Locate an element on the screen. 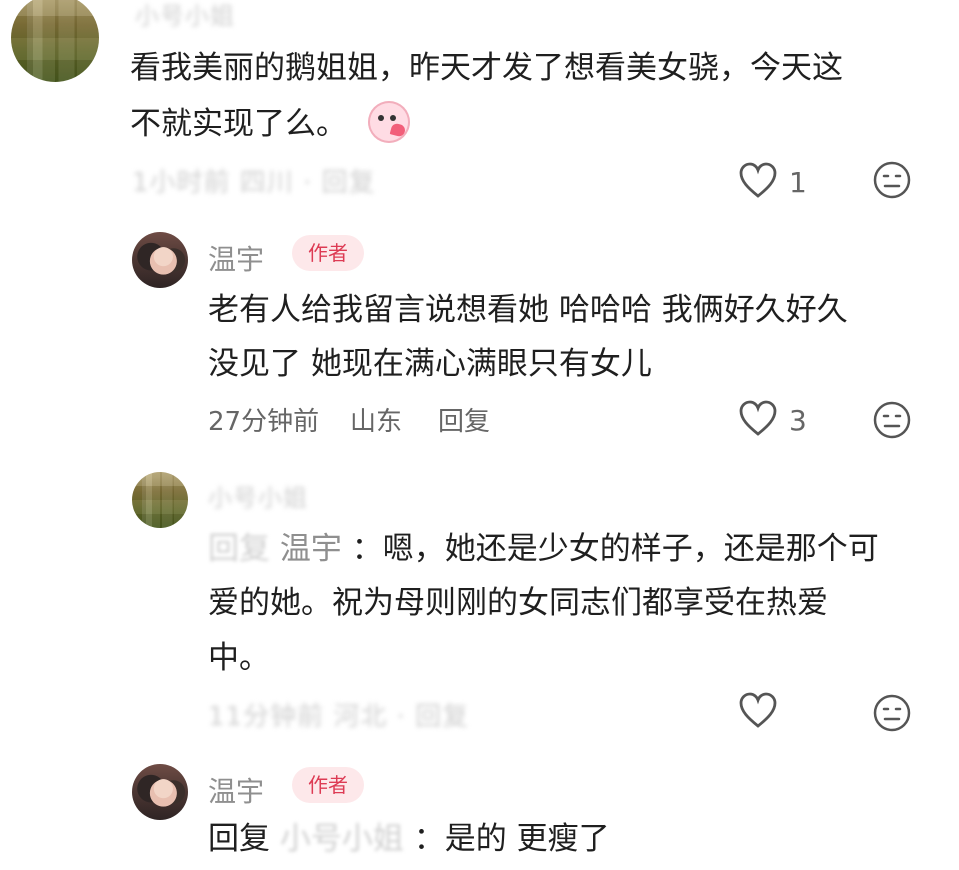 This screenshot has width=959, height=870. commenter-username: 小号小姐 is located at coordinates (185, 15).